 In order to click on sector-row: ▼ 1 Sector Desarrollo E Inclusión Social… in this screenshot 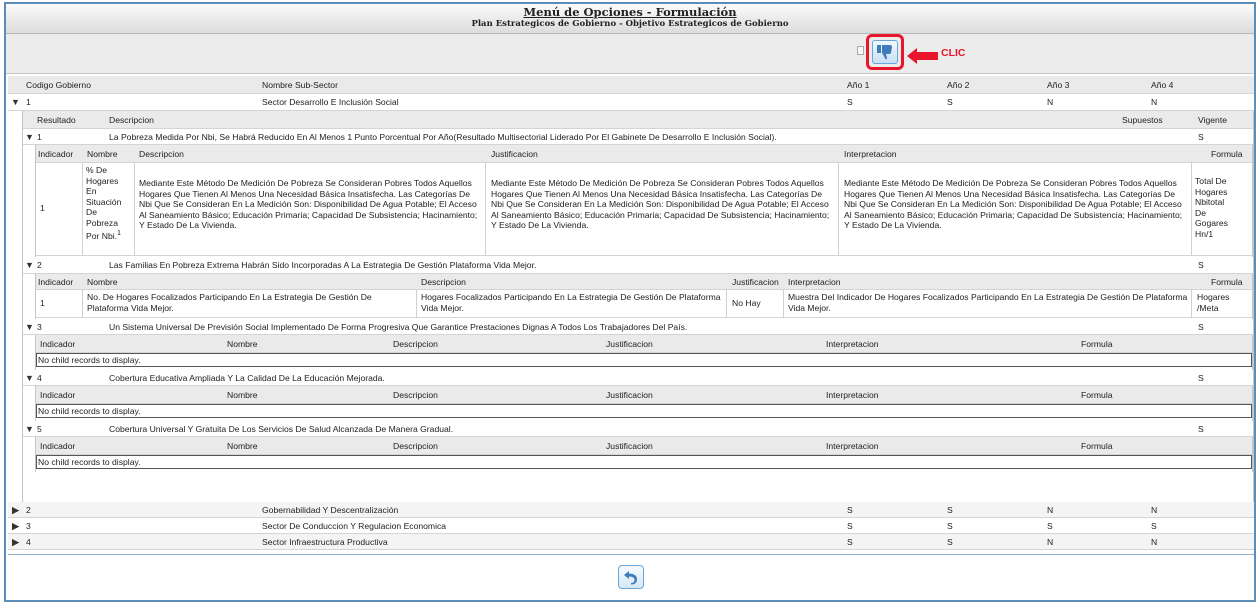, I will do `click(631, 102)`.